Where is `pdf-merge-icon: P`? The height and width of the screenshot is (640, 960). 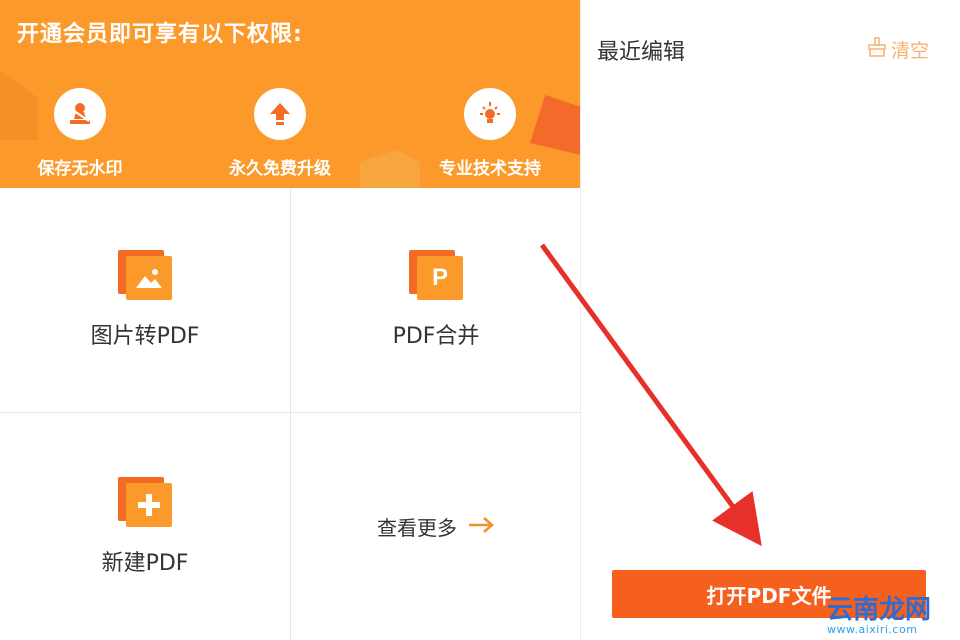
pdf-merge-icon: P is located at coordinates (436, 275).